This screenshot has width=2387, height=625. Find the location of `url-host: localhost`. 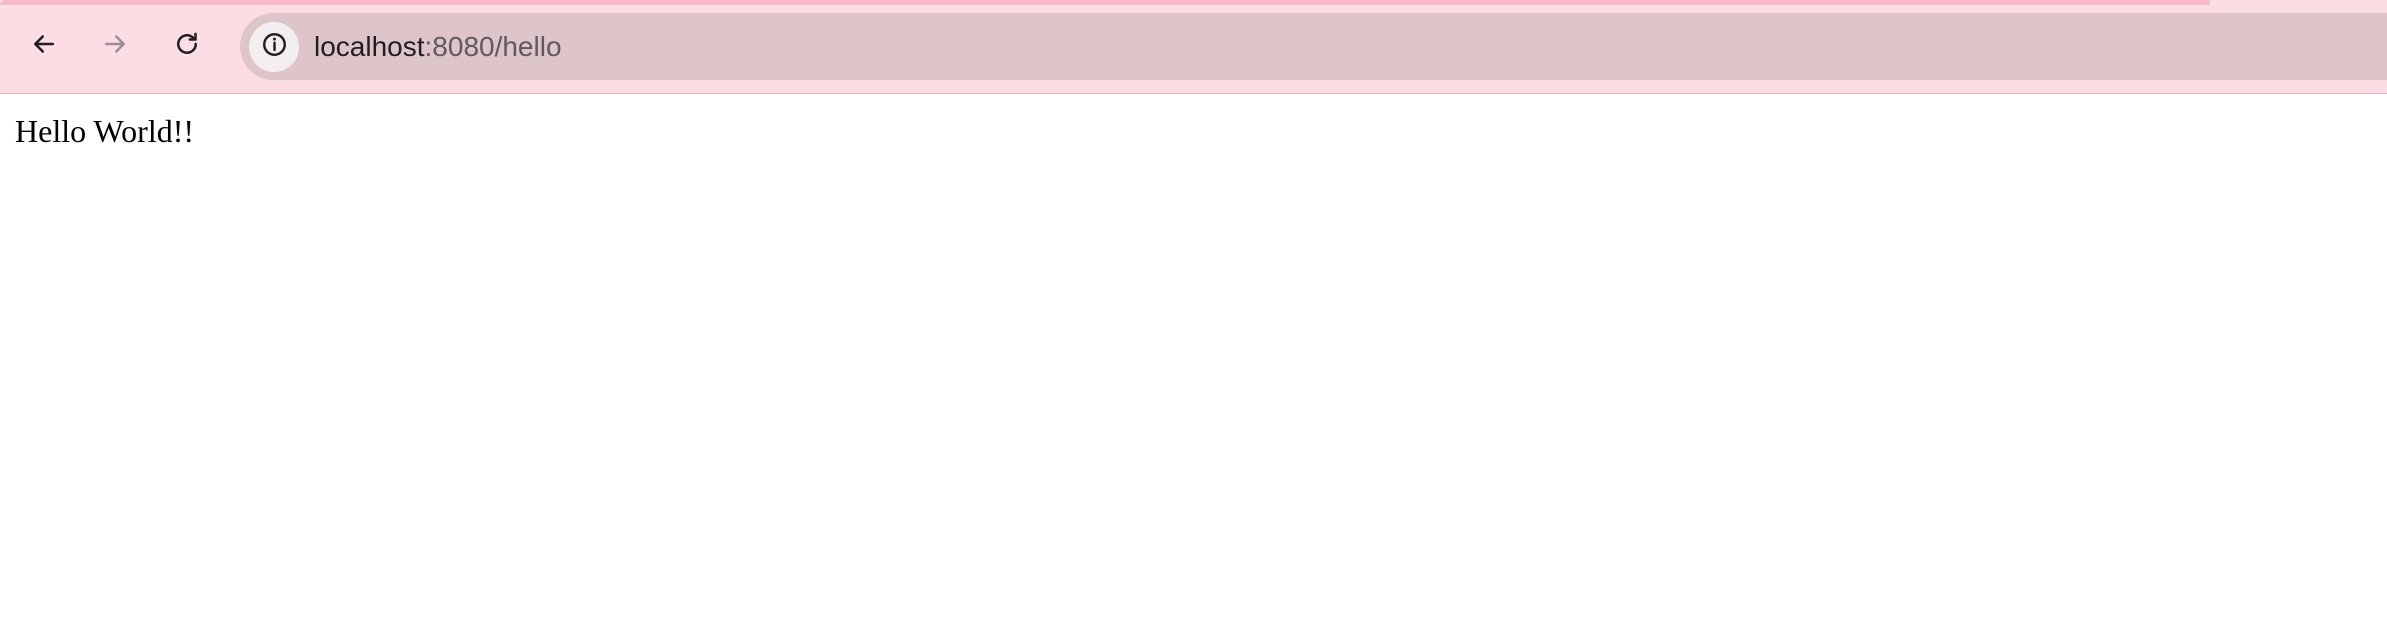

url-host: localhost is located at coordinates (369, 46).